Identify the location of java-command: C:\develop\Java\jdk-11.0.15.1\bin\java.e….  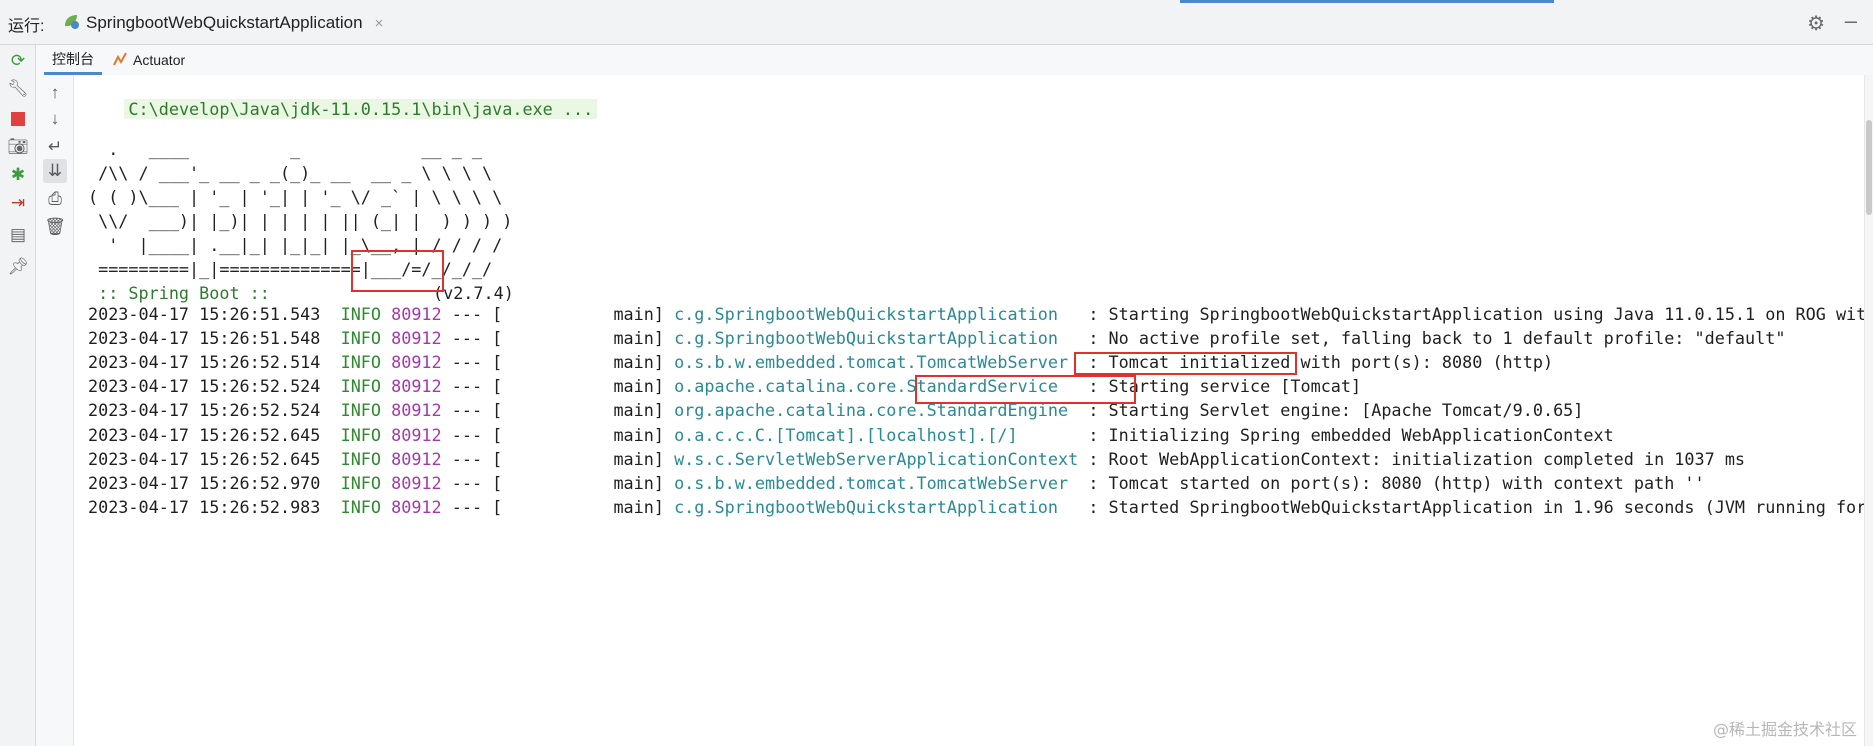
(361, 109).